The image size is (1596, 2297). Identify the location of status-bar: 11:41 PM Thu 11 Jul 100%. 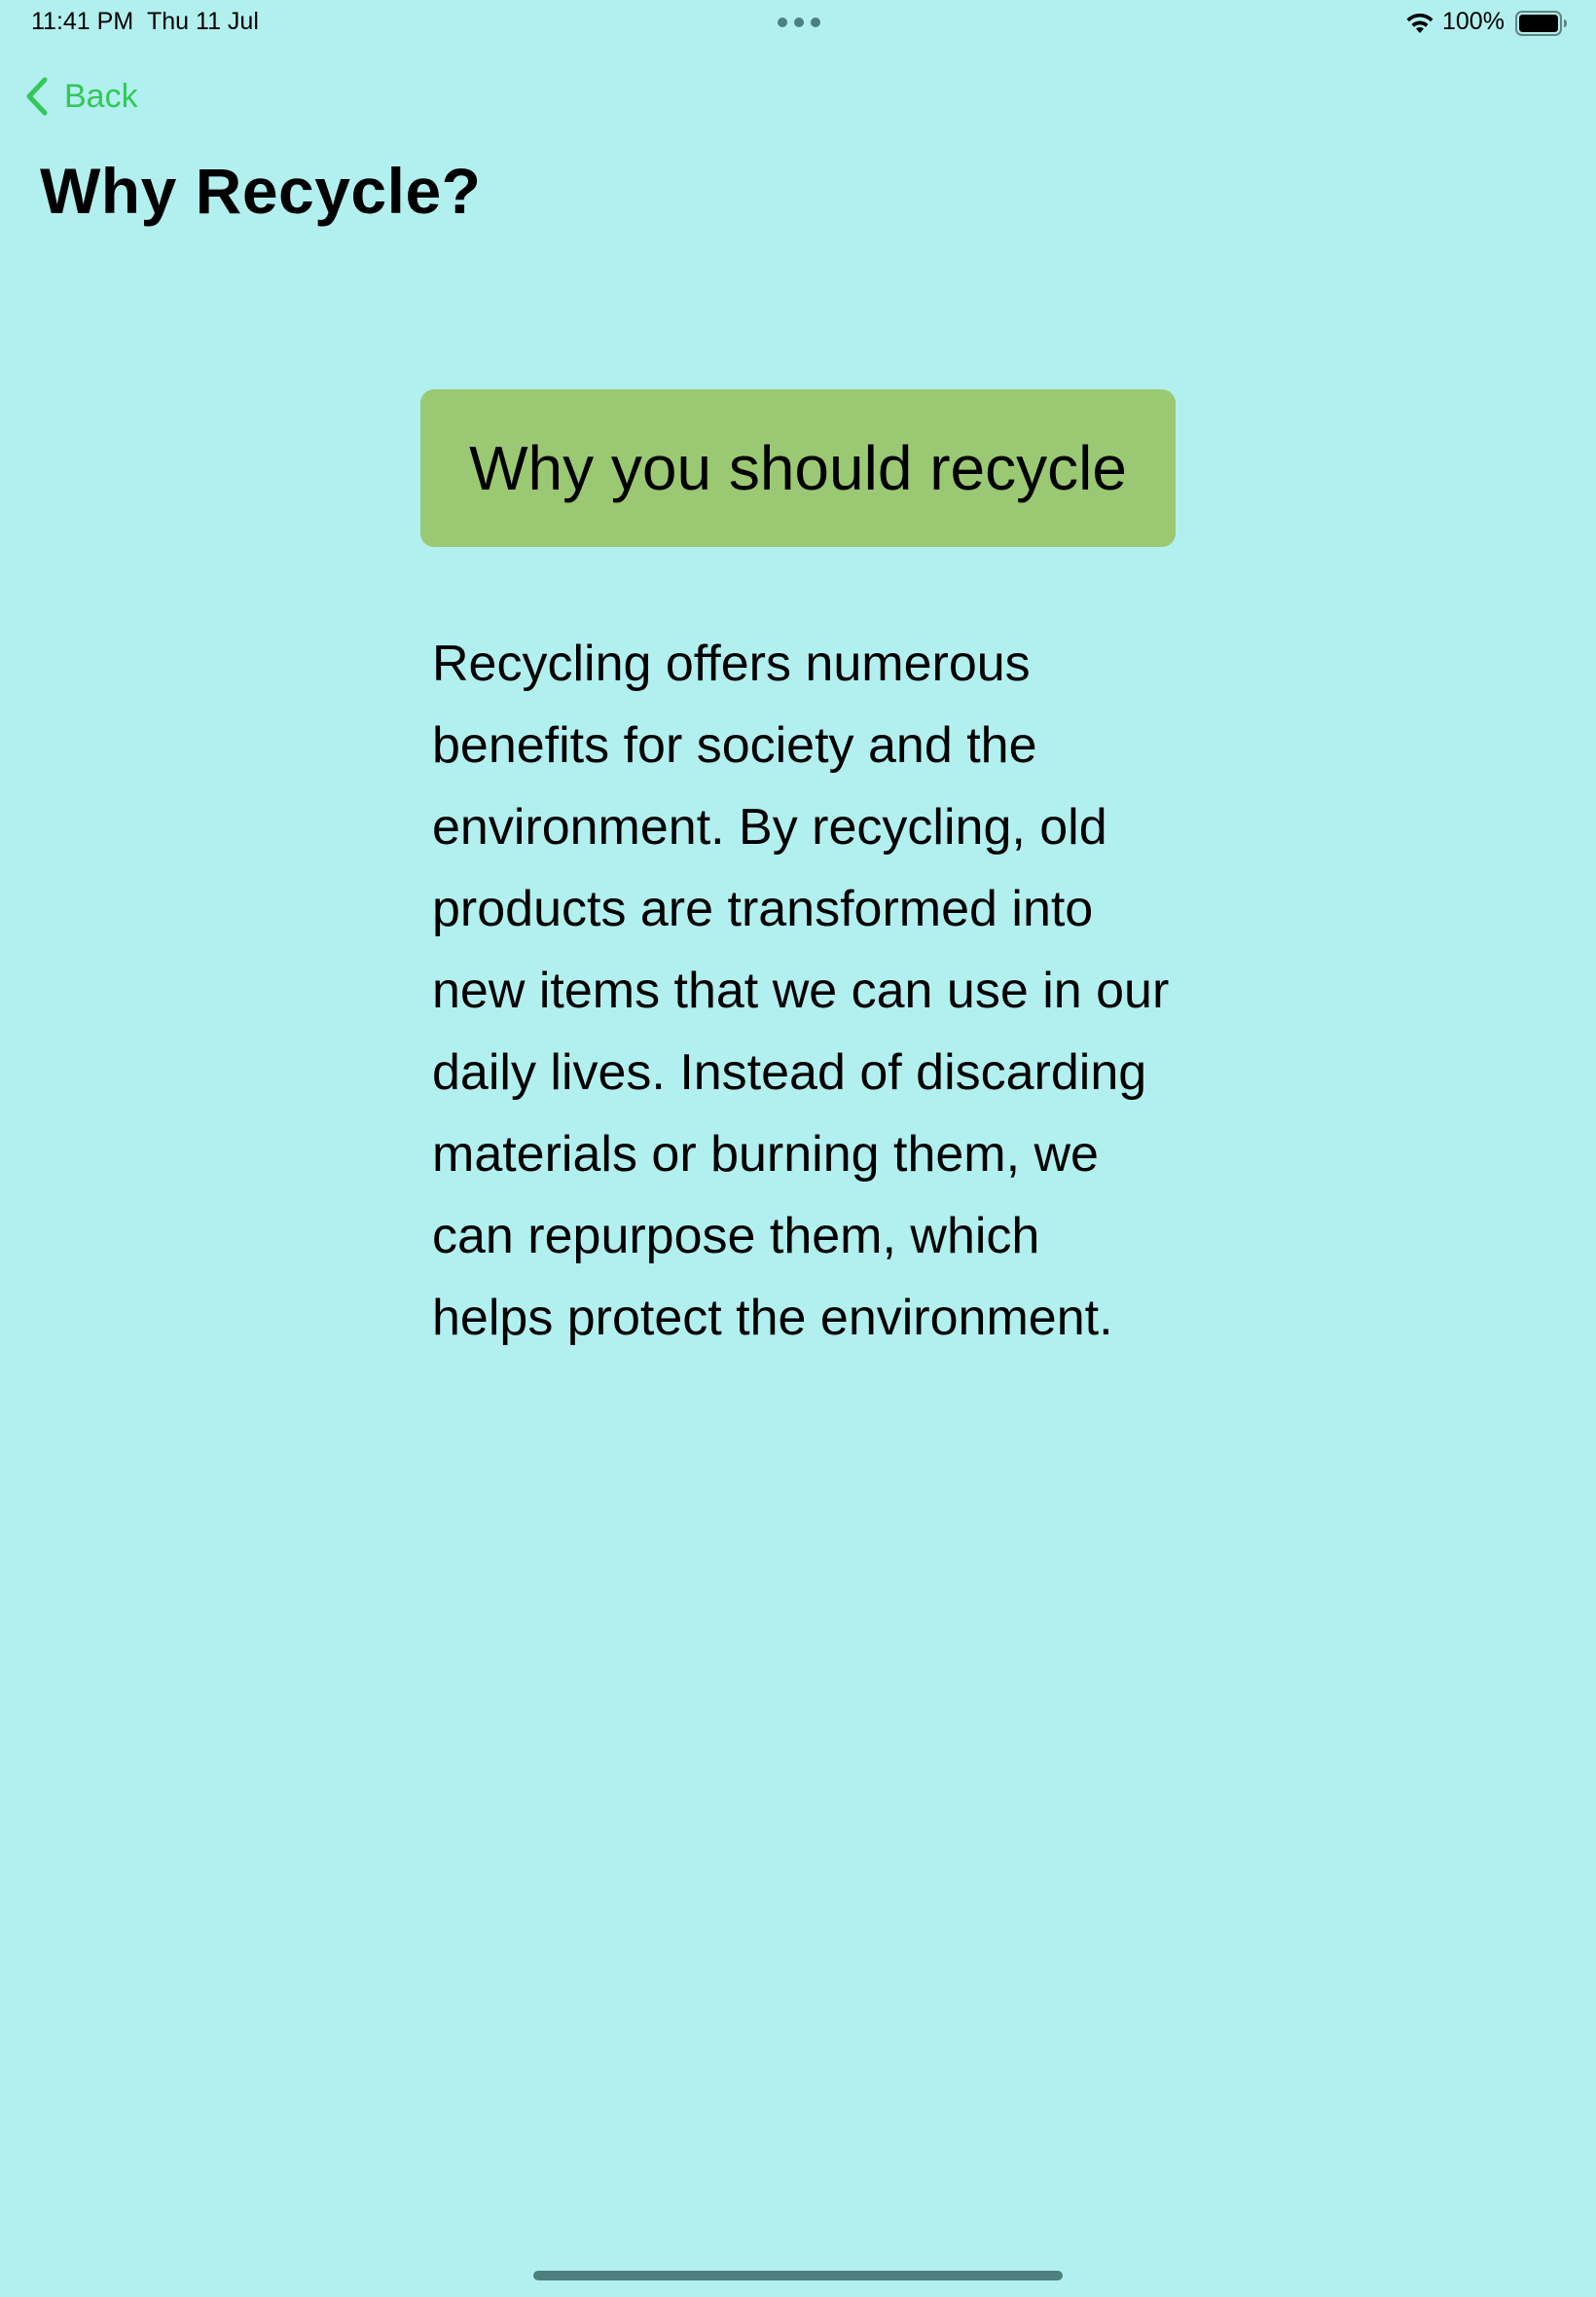
(798, 23).